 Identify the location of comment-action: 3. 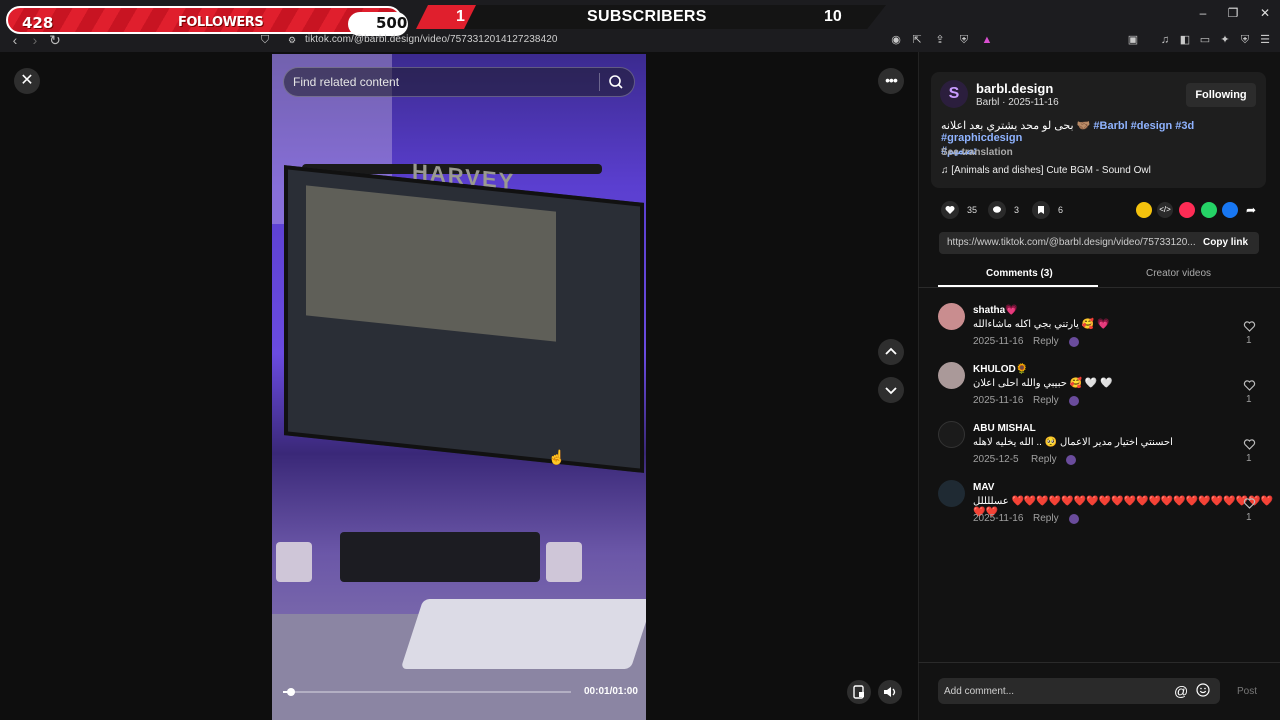
(1003, 210).